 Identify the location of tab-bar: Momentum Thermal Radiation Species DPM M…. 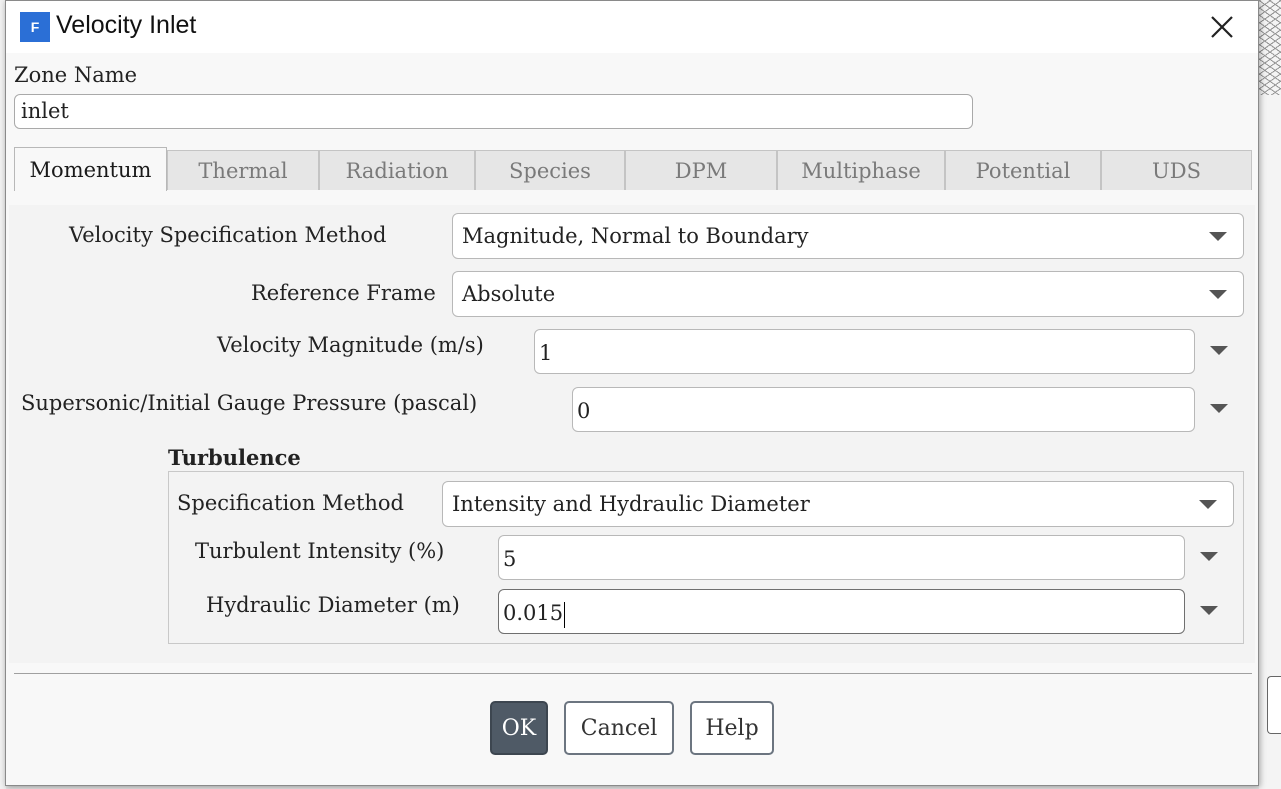
(633, 169).